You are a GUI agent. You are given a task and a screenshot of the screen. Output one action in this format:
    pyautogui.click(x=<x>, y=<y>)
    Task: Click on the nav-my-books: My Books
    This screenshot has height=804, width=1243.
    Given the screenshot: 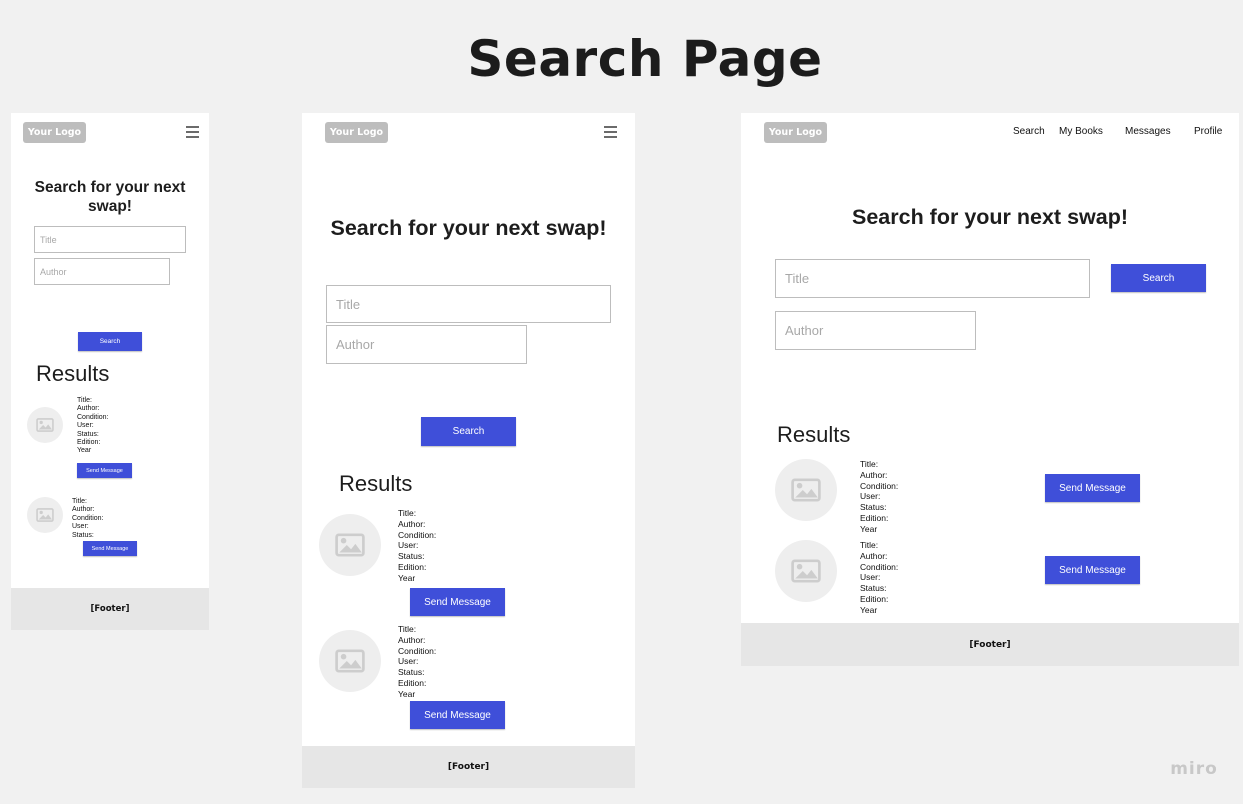 What is the action you would take?
    pyautogui.click(x=1081, y=131)
    